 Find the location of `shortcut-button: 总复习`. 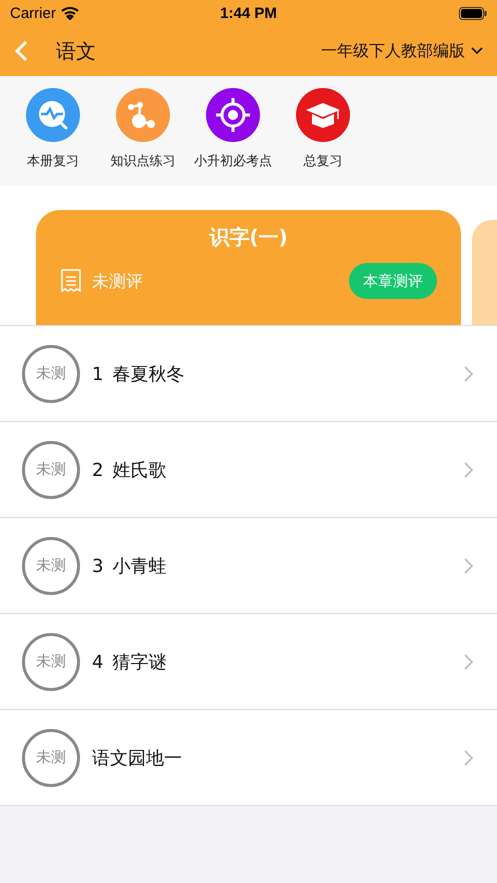

shortcut-button: 总复习 is located at coordinates (323, 137).